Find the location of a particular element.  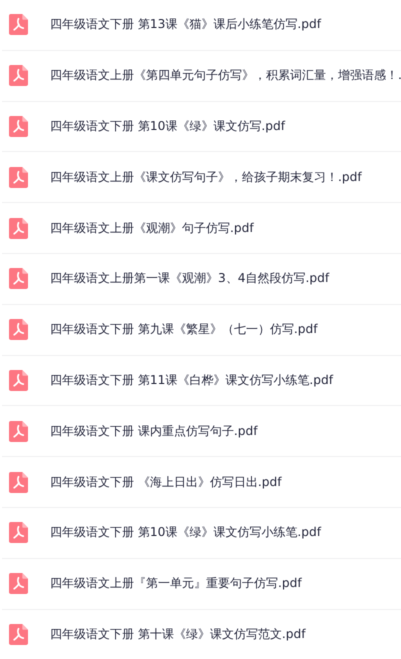

file-name: 四年级语文下册 课内重点仿写句子.pdf is located at coordinates (154, 431).